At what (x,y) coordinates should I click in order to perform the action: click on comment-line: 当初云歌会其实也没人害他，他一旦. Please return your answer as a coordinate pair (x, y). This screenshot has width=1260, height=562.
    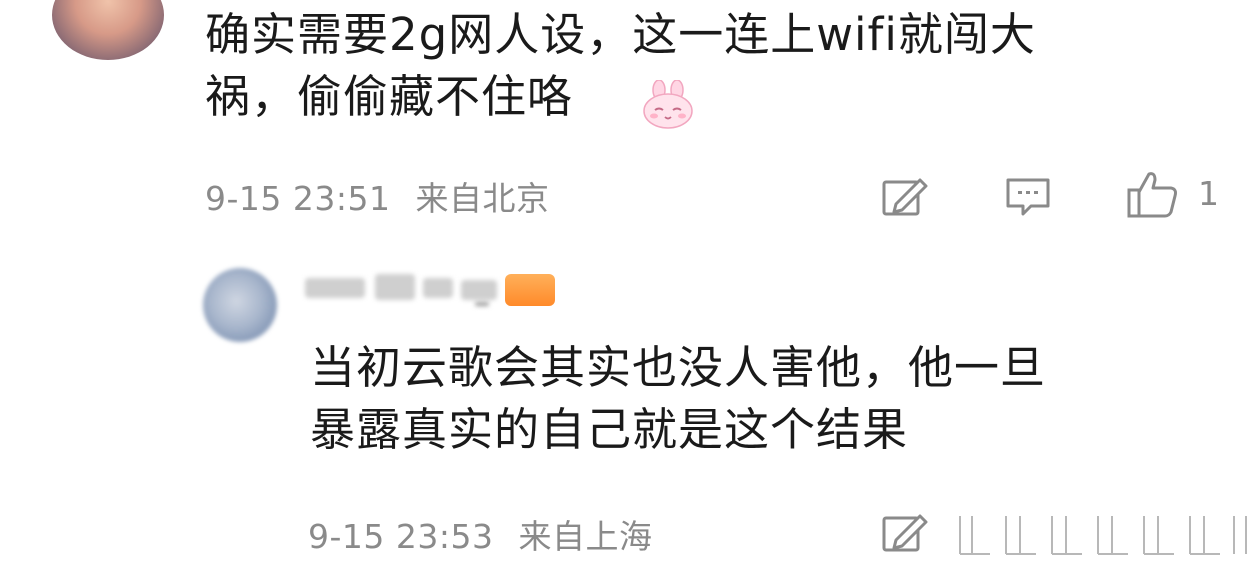
    Looking at the image, I should click on (678, 367).